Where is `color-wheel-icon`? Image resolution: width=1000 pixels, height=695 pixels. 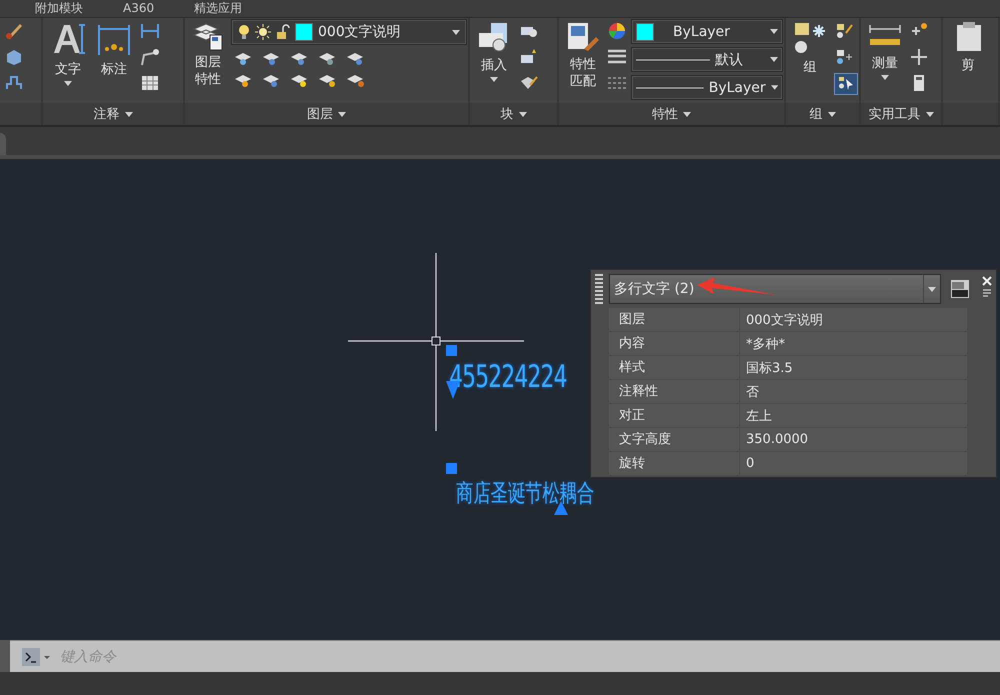
color-wheel-icon is located at coordinates (617, 31).